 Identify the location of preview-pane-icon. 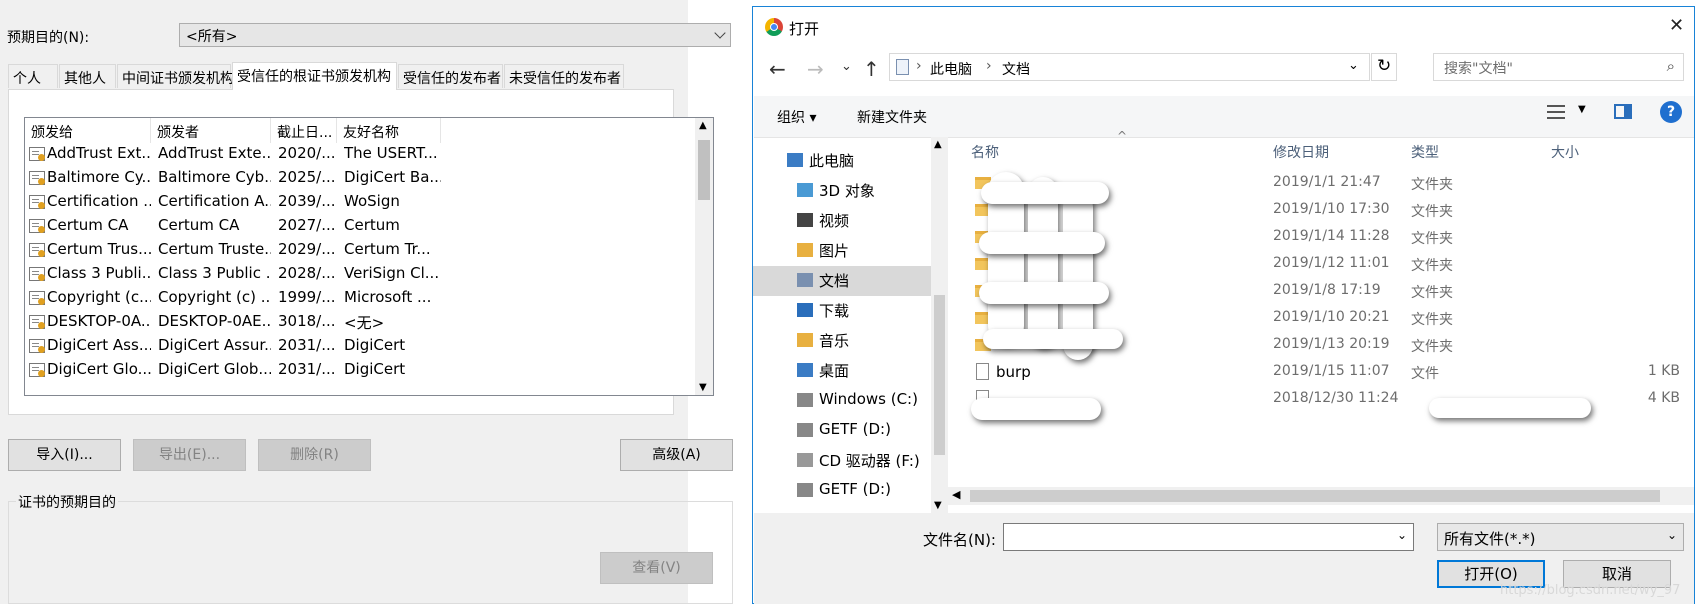
(1623, 111).